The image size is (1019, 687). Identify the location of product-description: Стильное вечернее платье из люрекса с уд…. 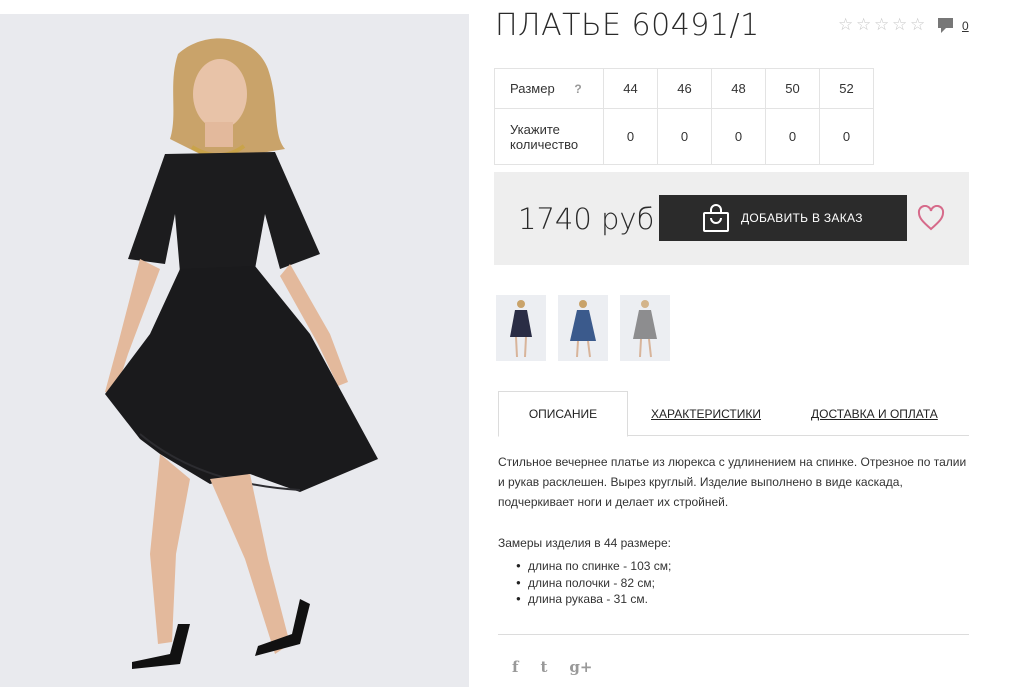
(732, 482).